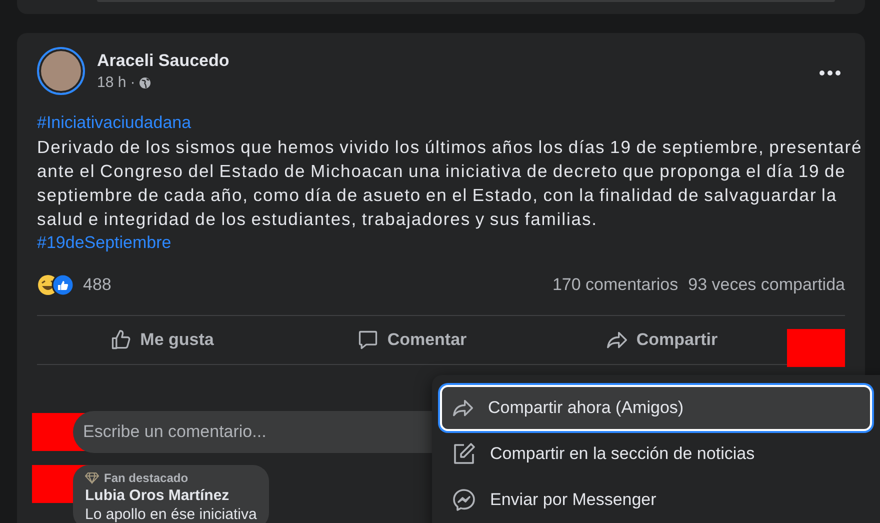  I want to click on post-time: 18 h, so click(111, 82).